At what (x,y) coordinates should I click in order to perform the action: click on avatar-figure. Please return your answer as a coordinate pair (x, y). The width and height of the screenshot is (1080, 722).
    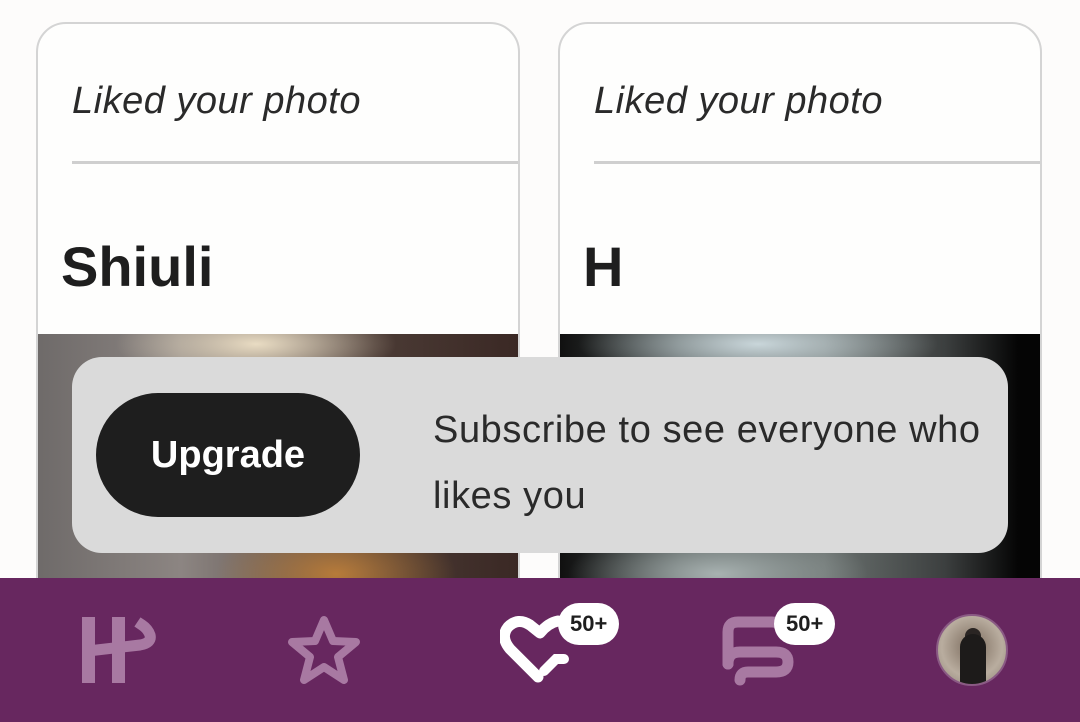
    Looking at the image, I should click on (973, 659).